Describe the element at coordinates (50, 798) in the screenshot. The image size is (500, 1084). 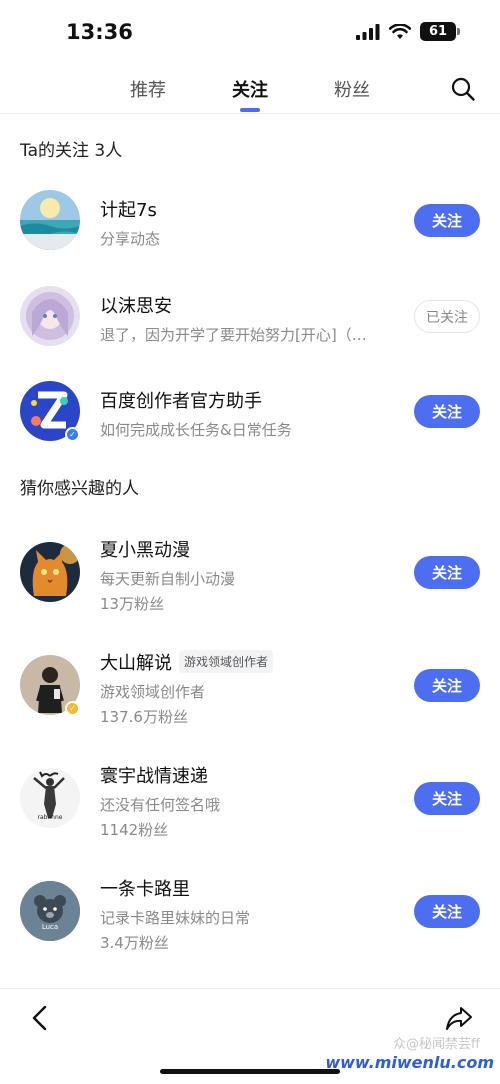
I see `avatar: rabanne` at that location.